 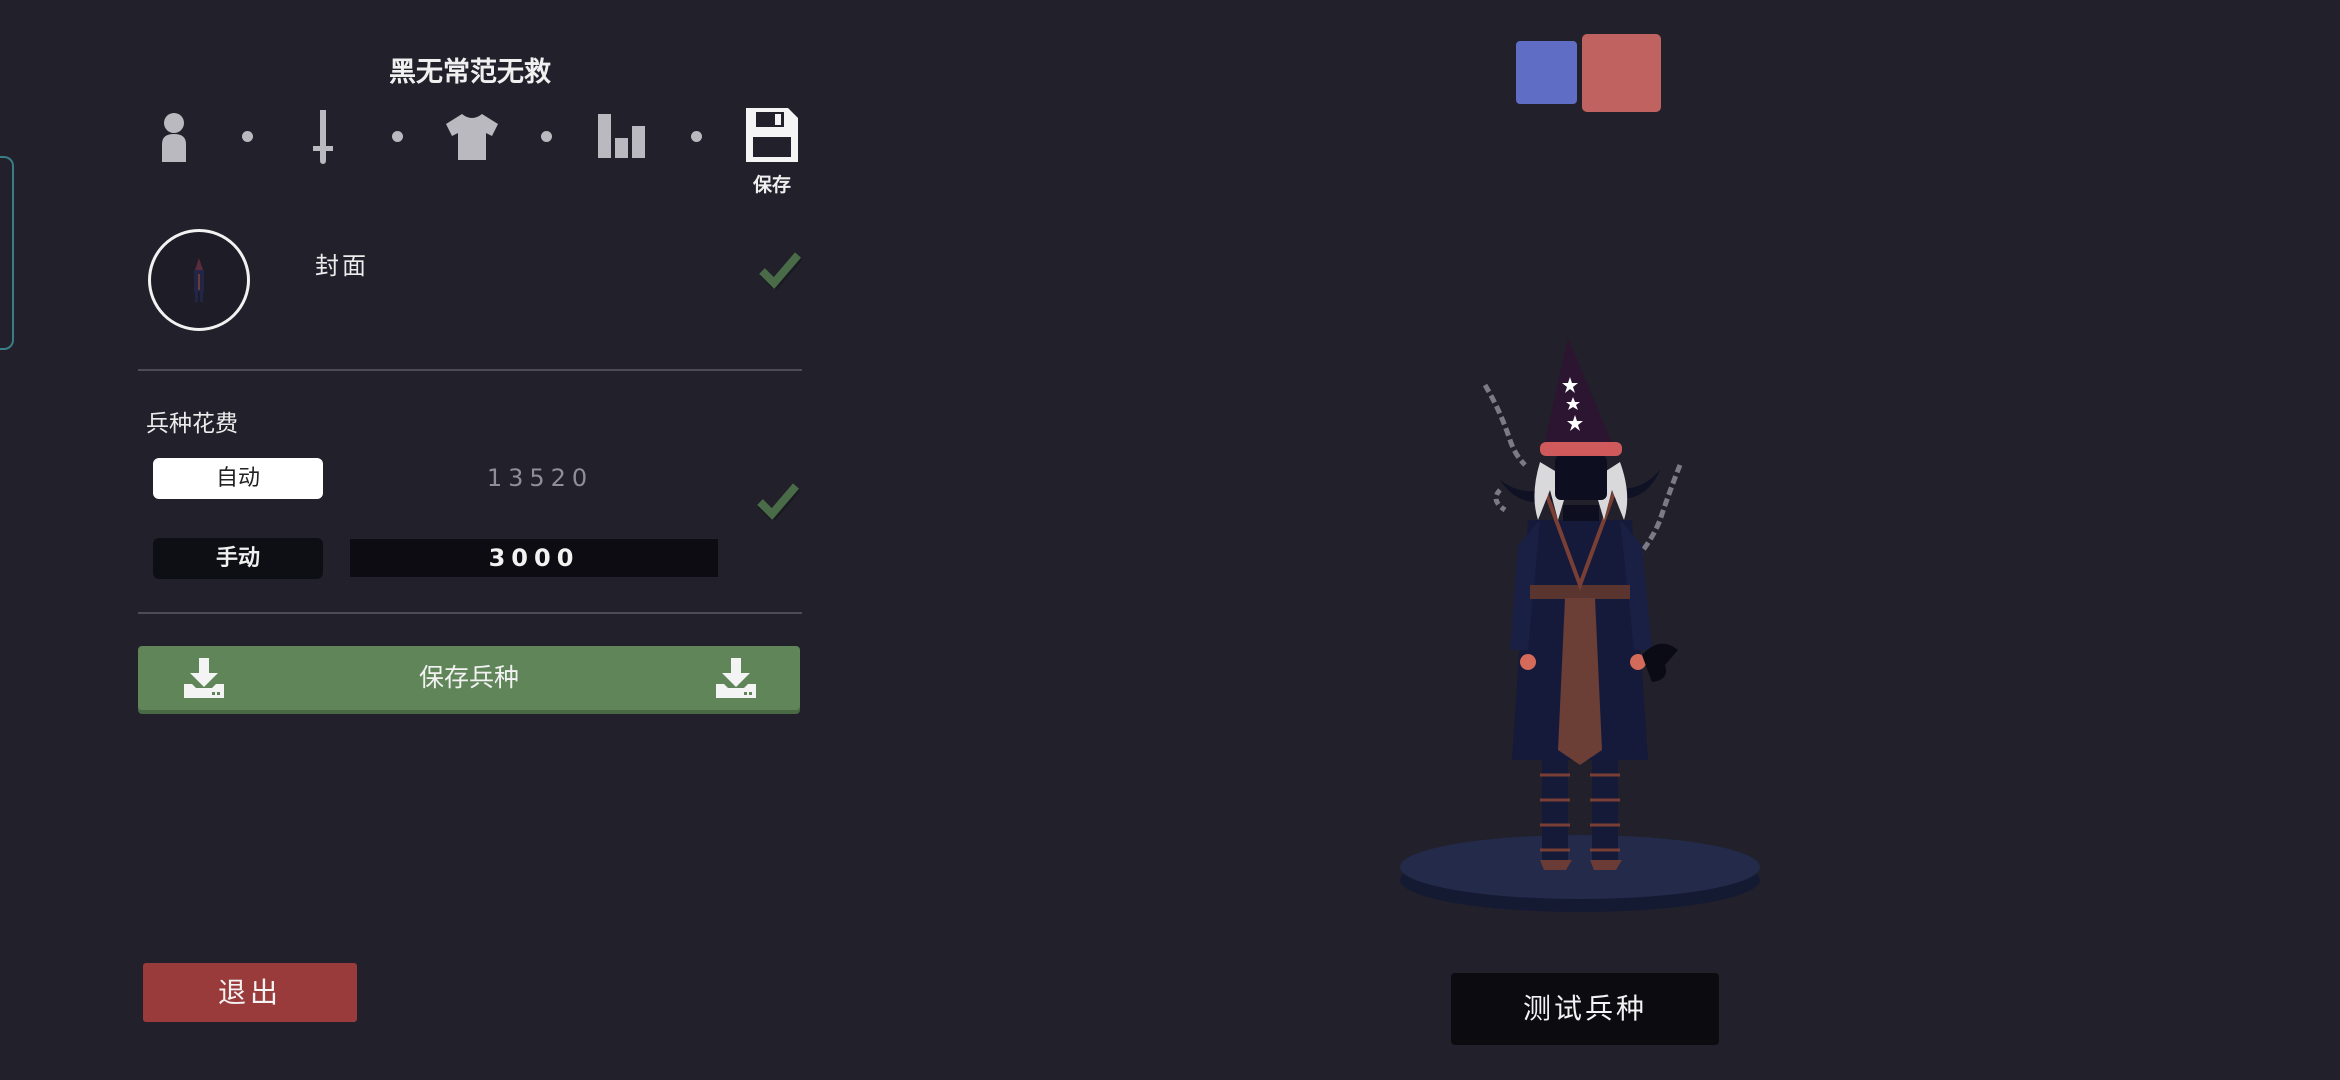 I want to click on manual-cost-input, so click(x=534, y=558).